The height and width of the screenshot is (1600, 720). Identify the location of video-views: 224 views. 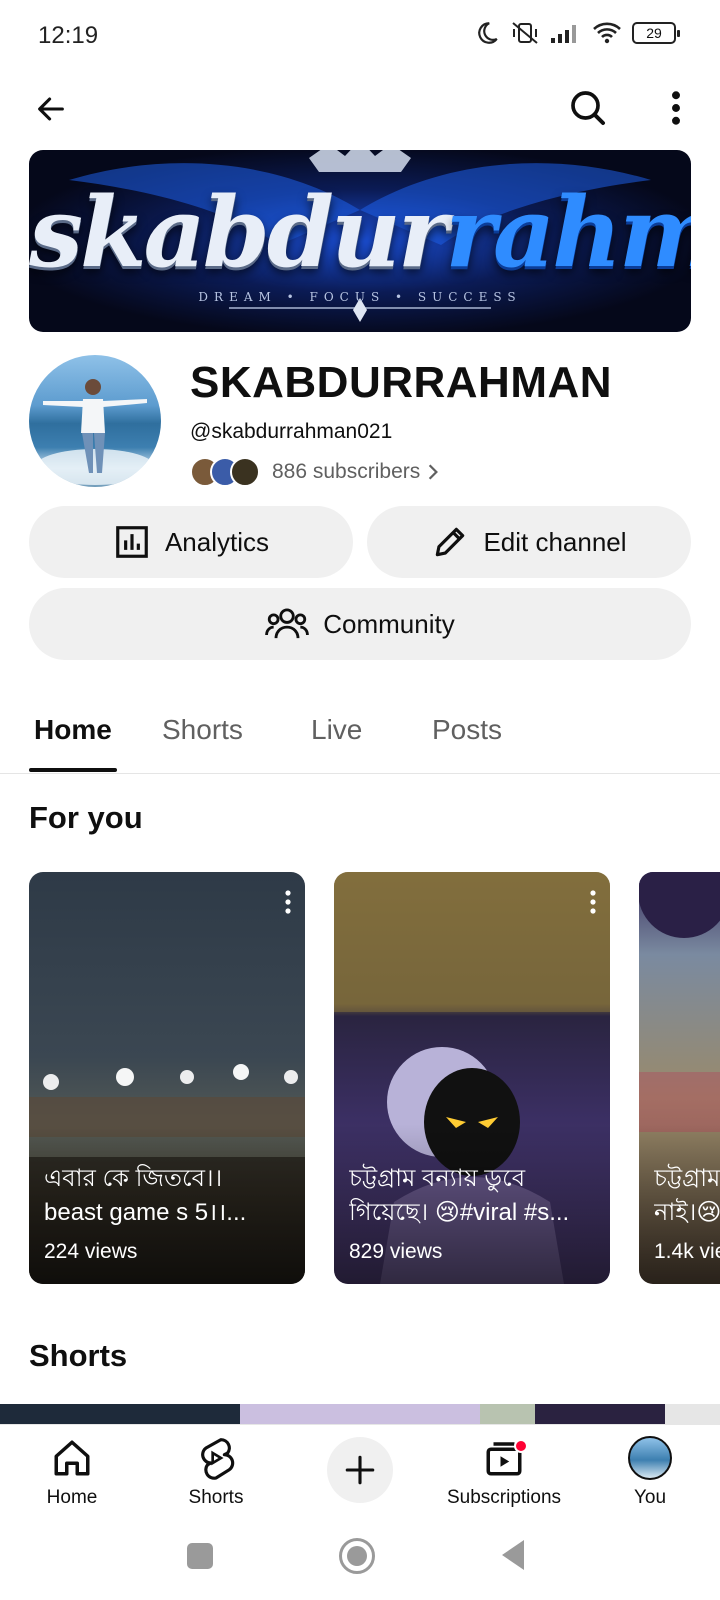
(91, 1251).